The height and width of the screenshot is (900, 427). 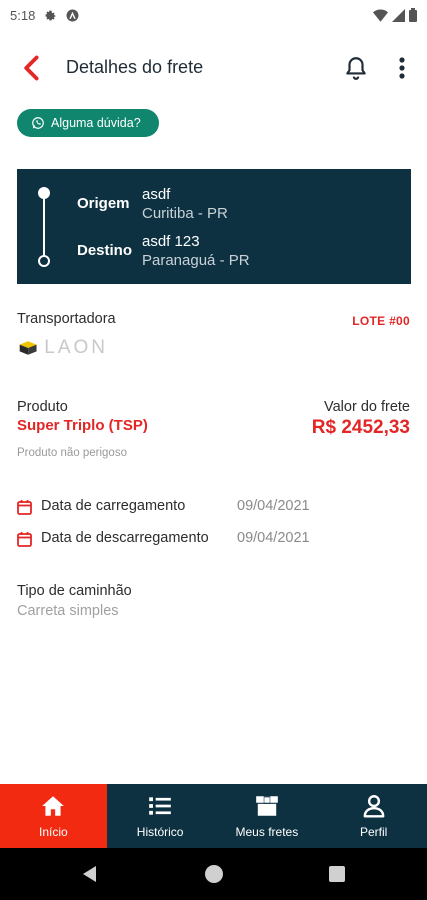 I want to click on status-time: 5:18, so click(x=23, y=15).